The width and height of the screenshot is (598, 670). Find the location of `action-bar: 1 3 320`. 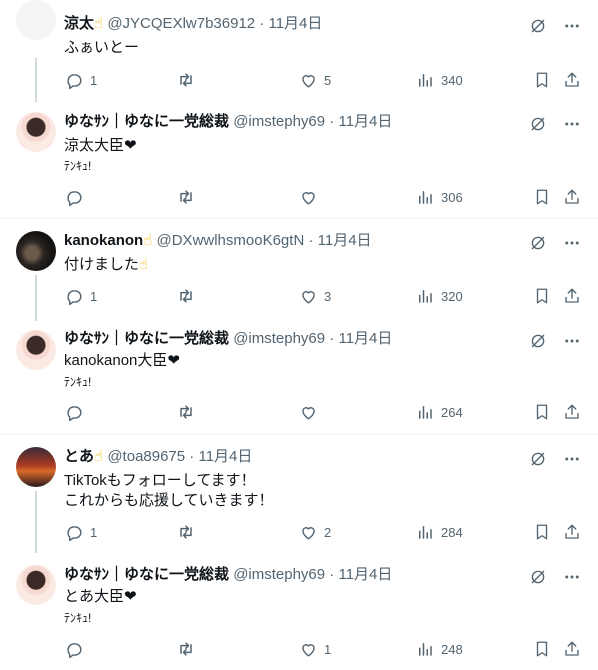

action-bar: 1 3 320 is located at coordinates (323, 296).